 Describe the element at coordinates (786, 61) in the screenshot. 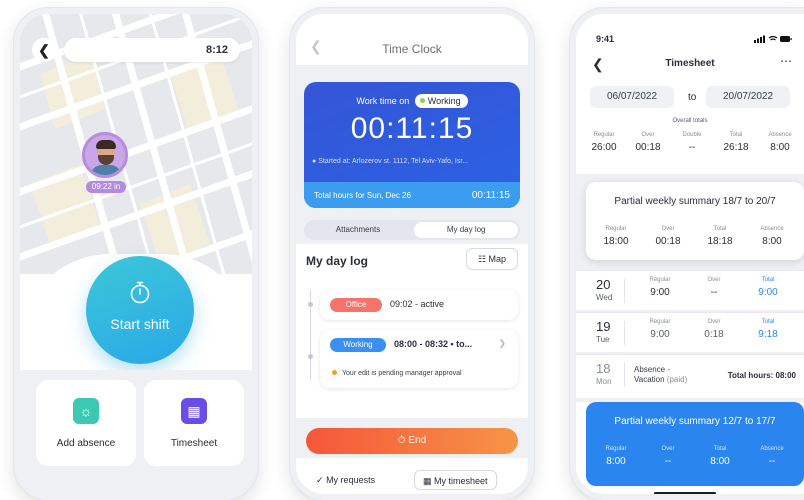

I see `more-icon: ⋯` at that location.